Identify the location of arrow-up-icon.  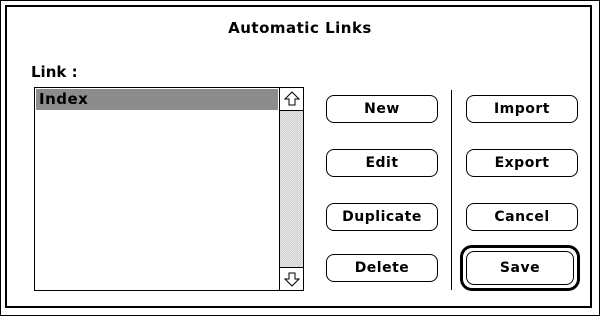
(291, 98).